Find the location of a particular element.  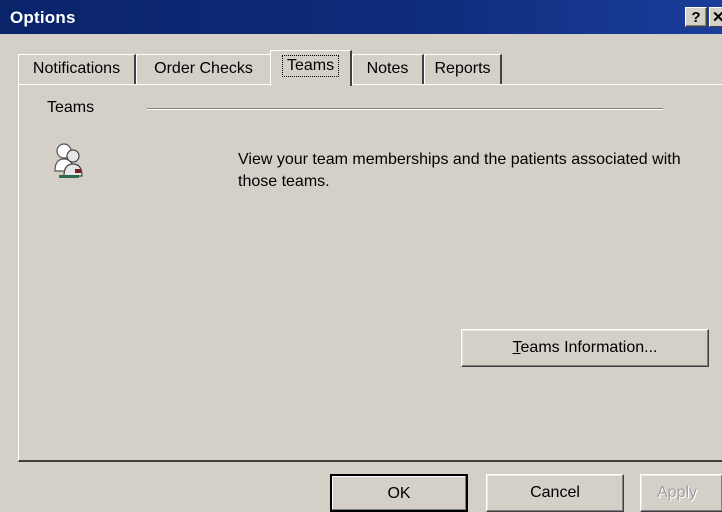

apply-label: Apply is located at coordinates (677, 492).